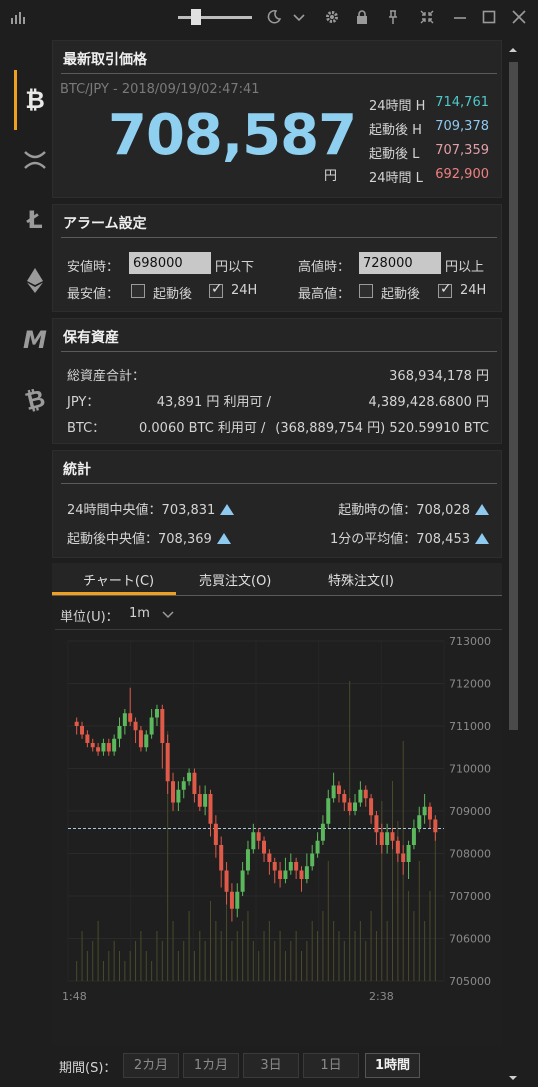  I want to click on maximize-icon, so click(489, 17).